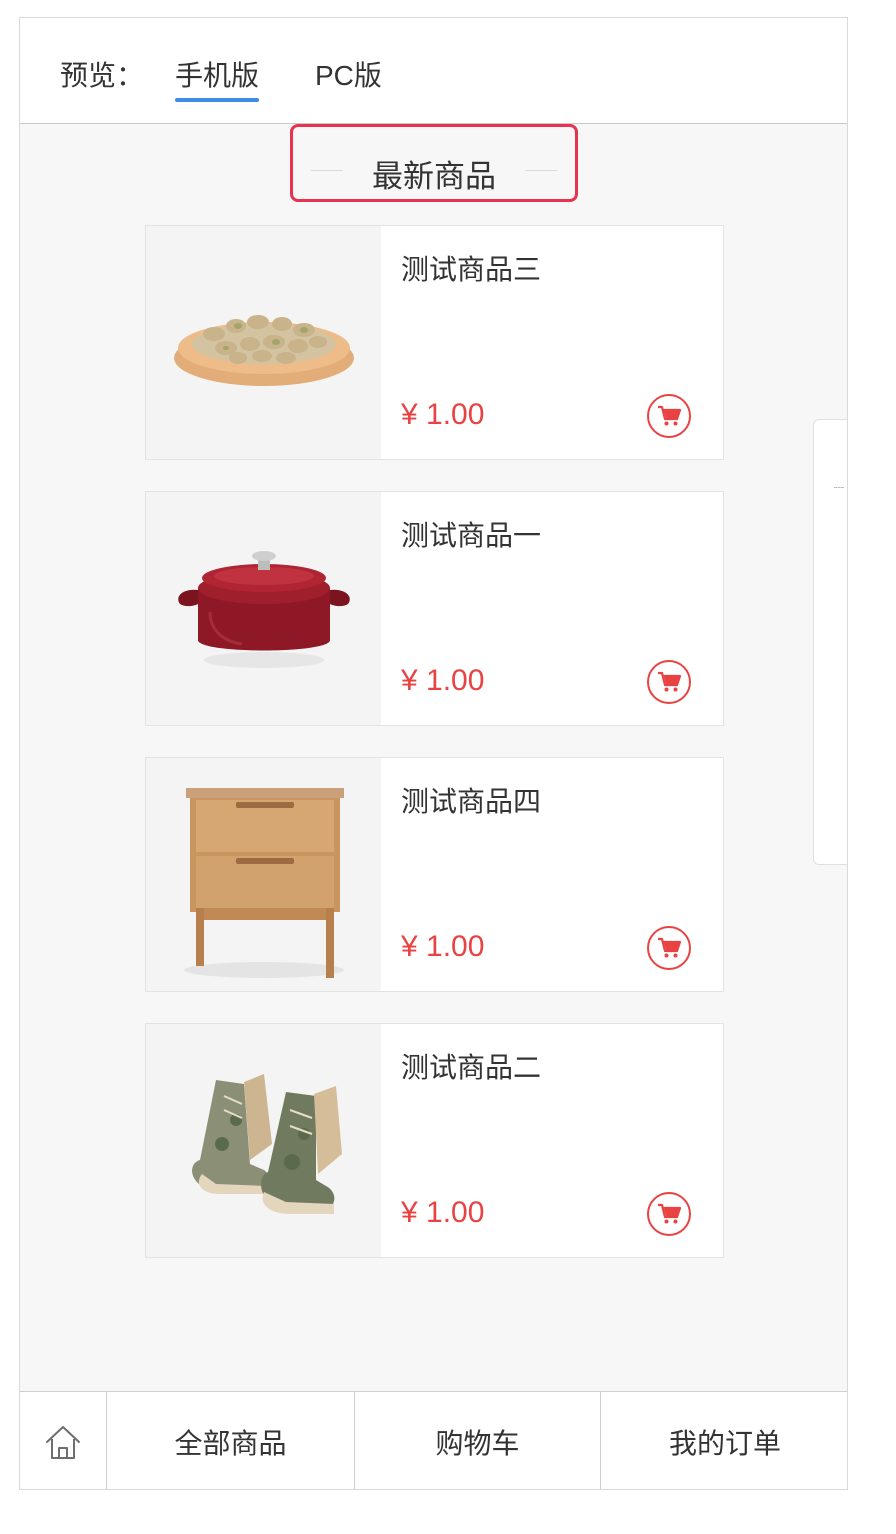  What do you see at coordinates (263, 874) in the screenshot?
I see `product-image-nightstand` at bounding box center [263, 874].